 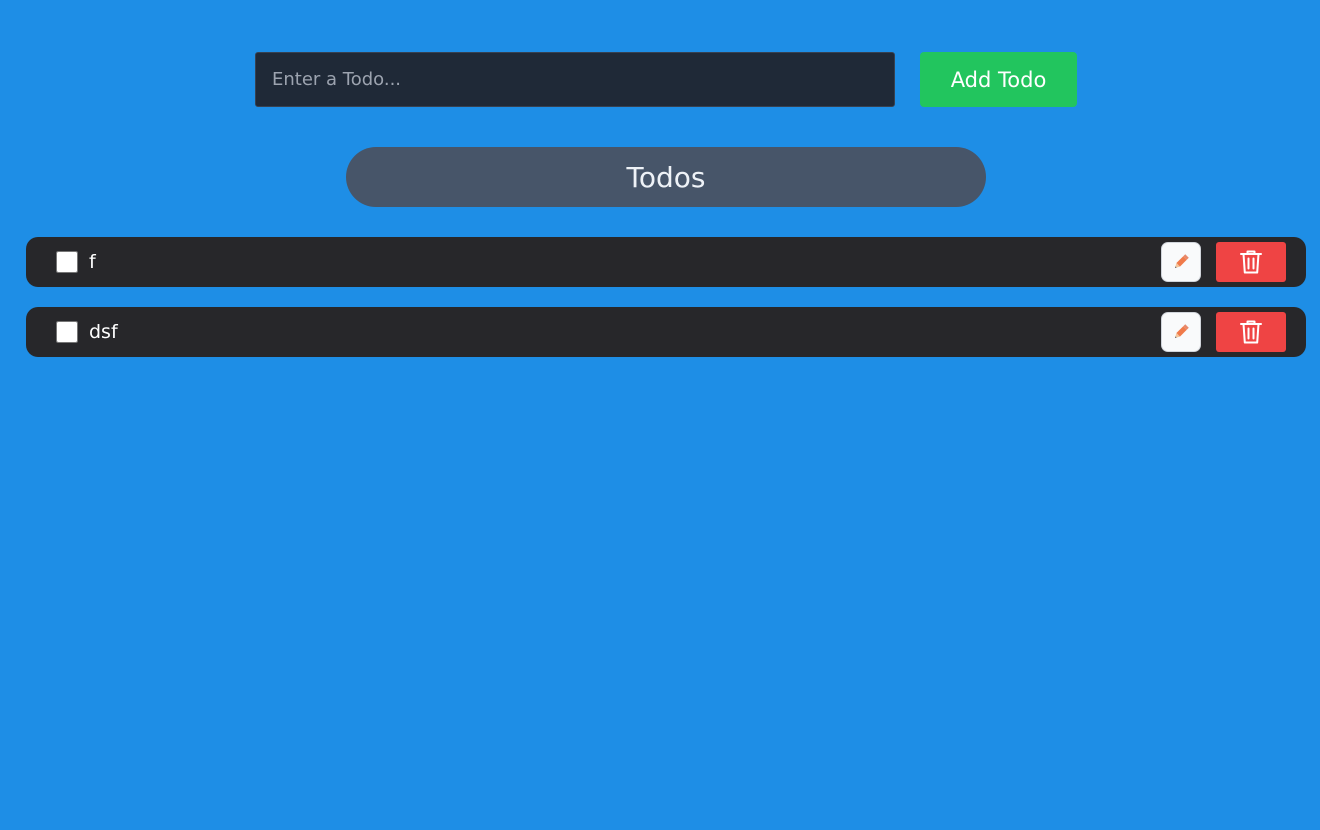 I want to click on add-todo-button: Add Todo, so click(x=998, y=79).